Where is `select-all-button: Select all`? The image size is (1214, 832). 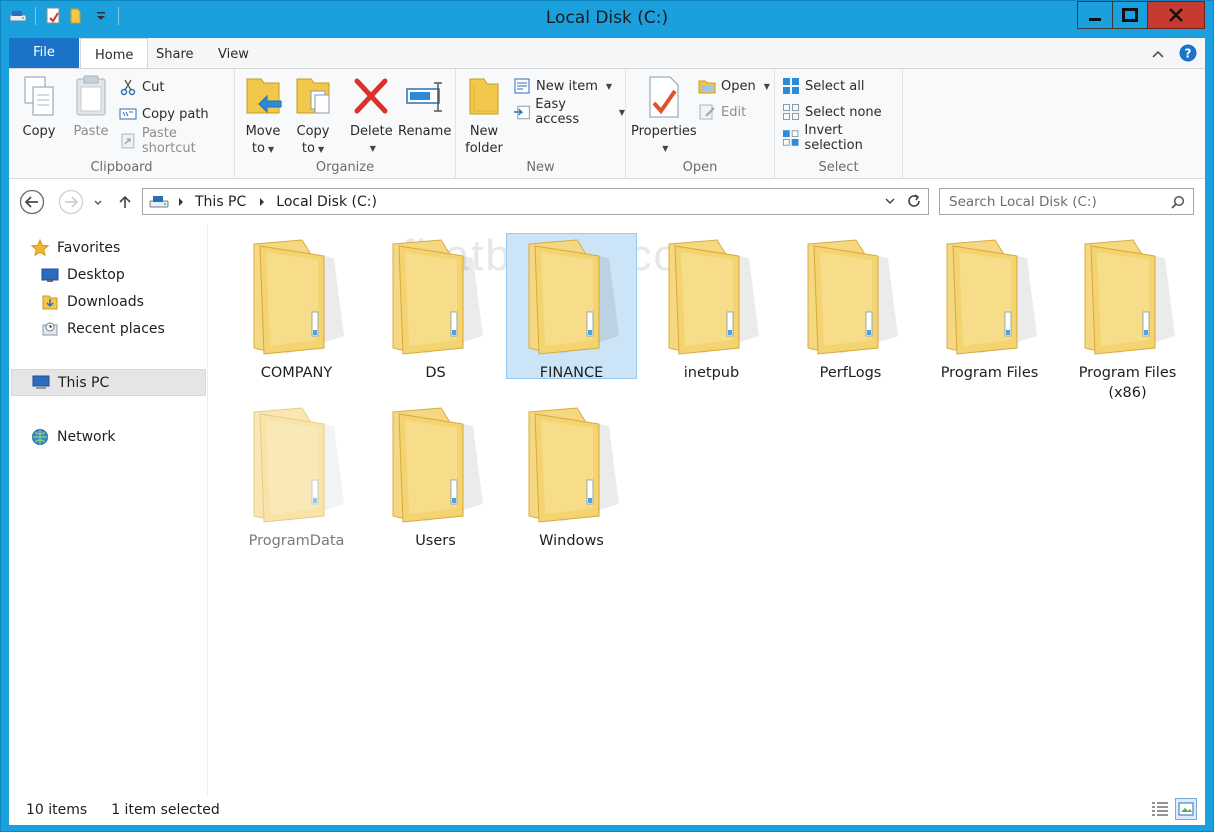
select-all-button: Select all is located at coordinates (823, 86).